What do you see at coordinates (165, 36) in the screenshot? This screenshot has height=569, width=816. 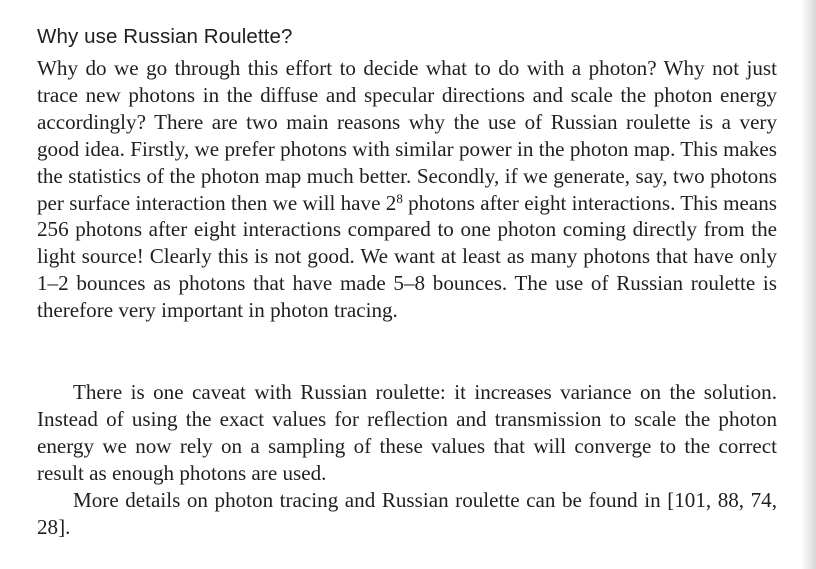 I see `section-heading: Why use Russian Roulette?` at bounding box center [165, 36].